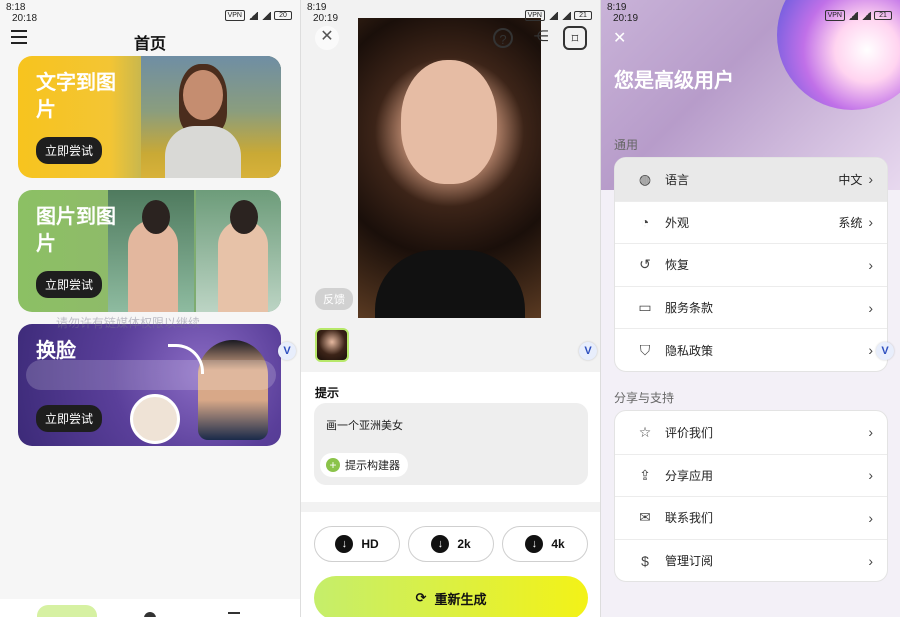 The width and height of the screenshot is (900, 617). What do you see at coordinates (334, 299) in the screenshot?
I see `feedback-button: 反馈` at bounding box center [334, 299].